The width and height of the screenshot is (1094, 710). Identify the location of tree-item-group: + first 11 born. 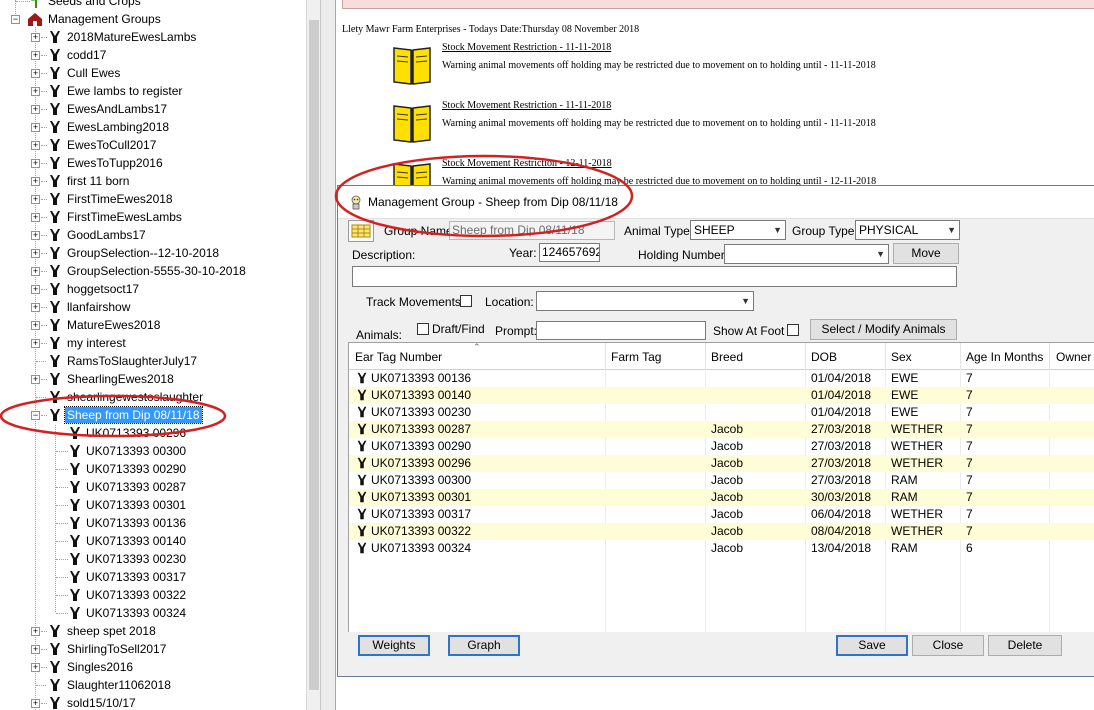
(153, 181).